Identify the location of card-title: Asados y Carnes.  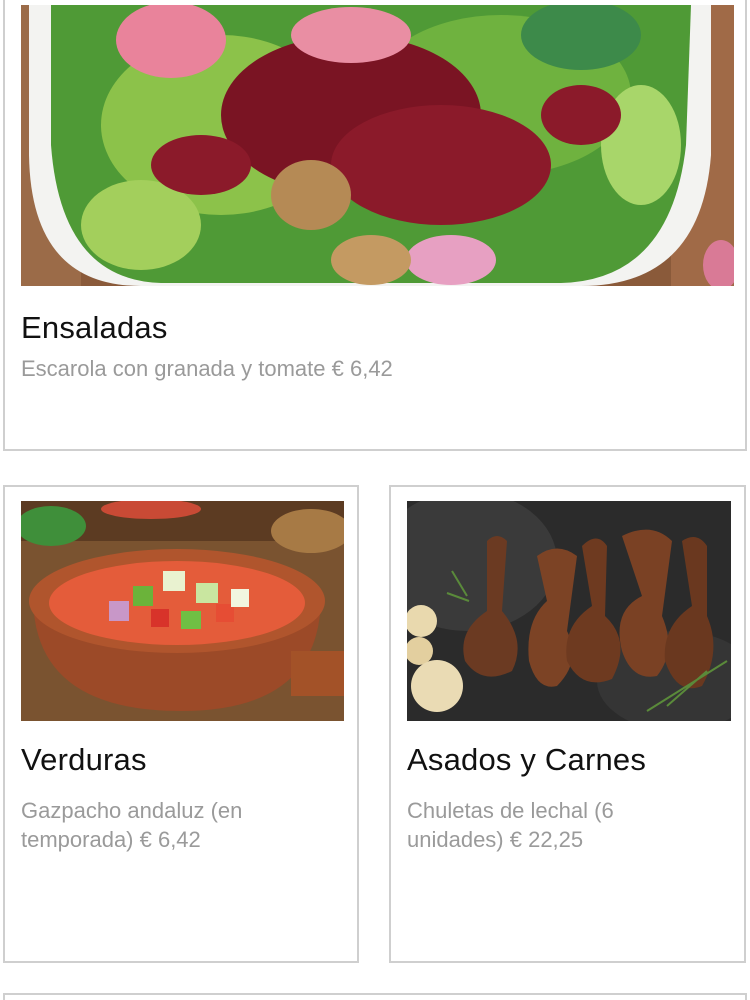
(527, 759).